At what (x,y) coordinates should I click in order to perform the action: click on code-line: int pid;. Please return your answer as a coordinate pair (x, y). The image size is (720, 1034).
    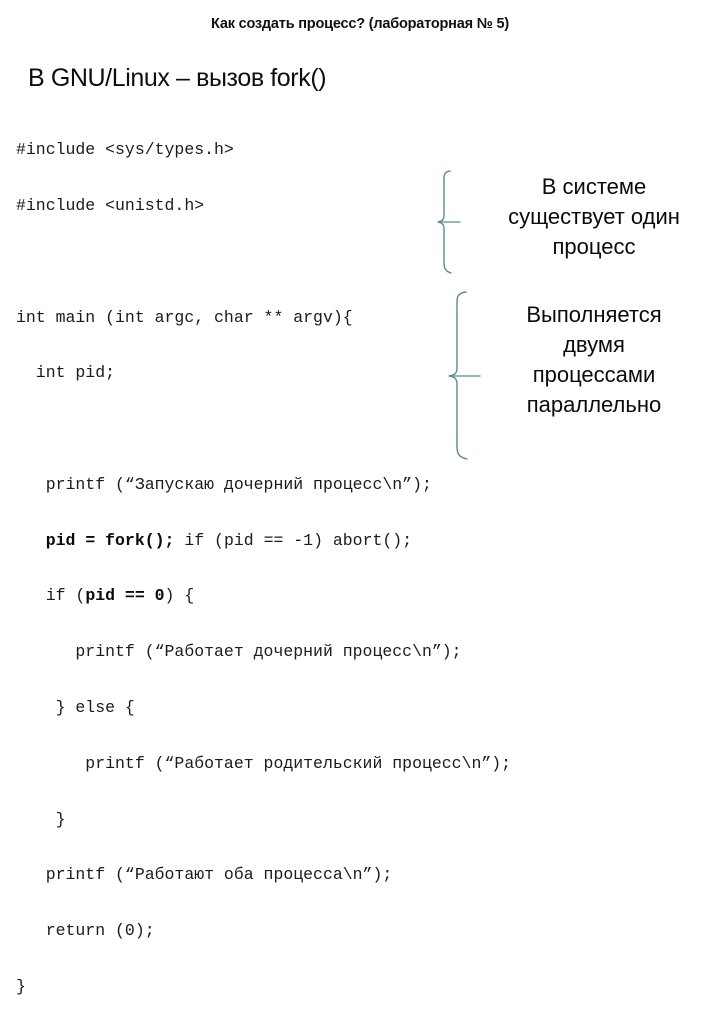
    Looking at the image, I should click on (66, 373).